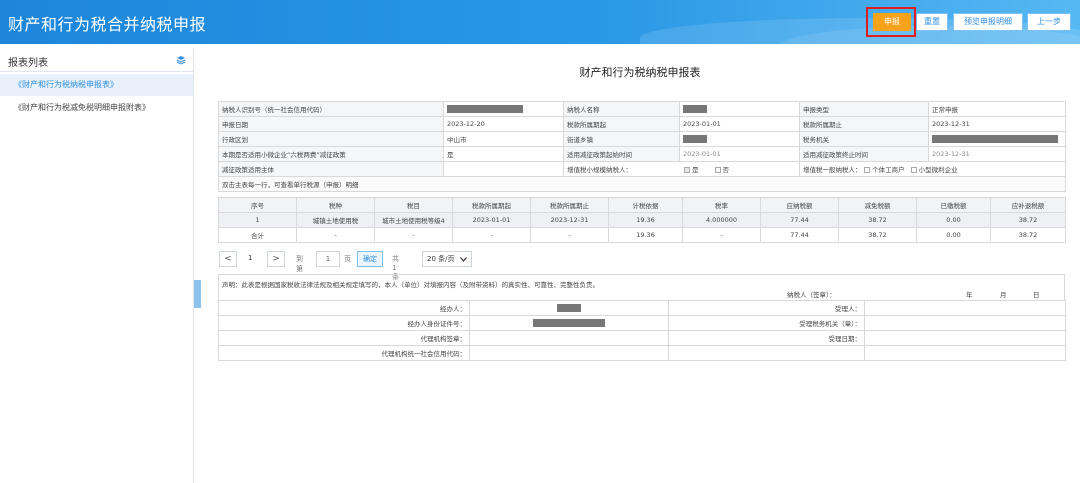 The height and width of the screenshot is (483, 1080). Describe the element at coordinates (228, 259) in the screenshot. I see `prev-page-button: <` at that location.